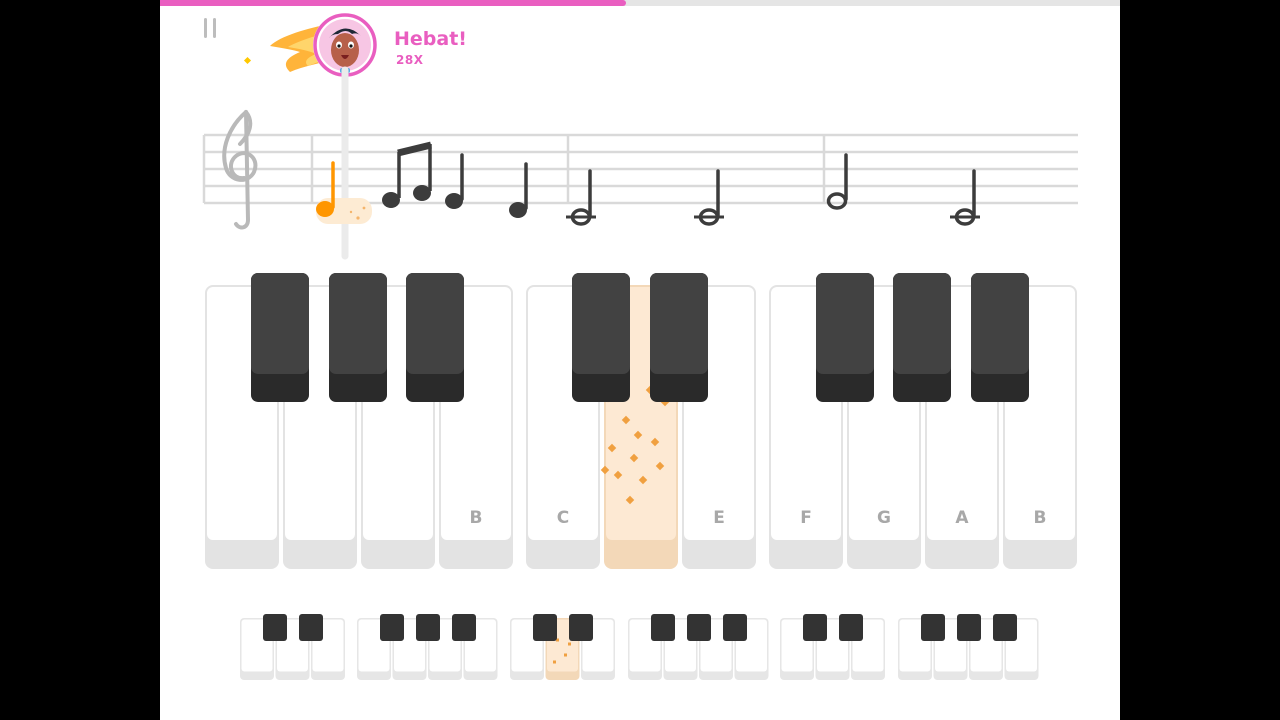 The width and height of the screenshot is (1280, 720). I want to click on key-label: A, so click(962, 518).